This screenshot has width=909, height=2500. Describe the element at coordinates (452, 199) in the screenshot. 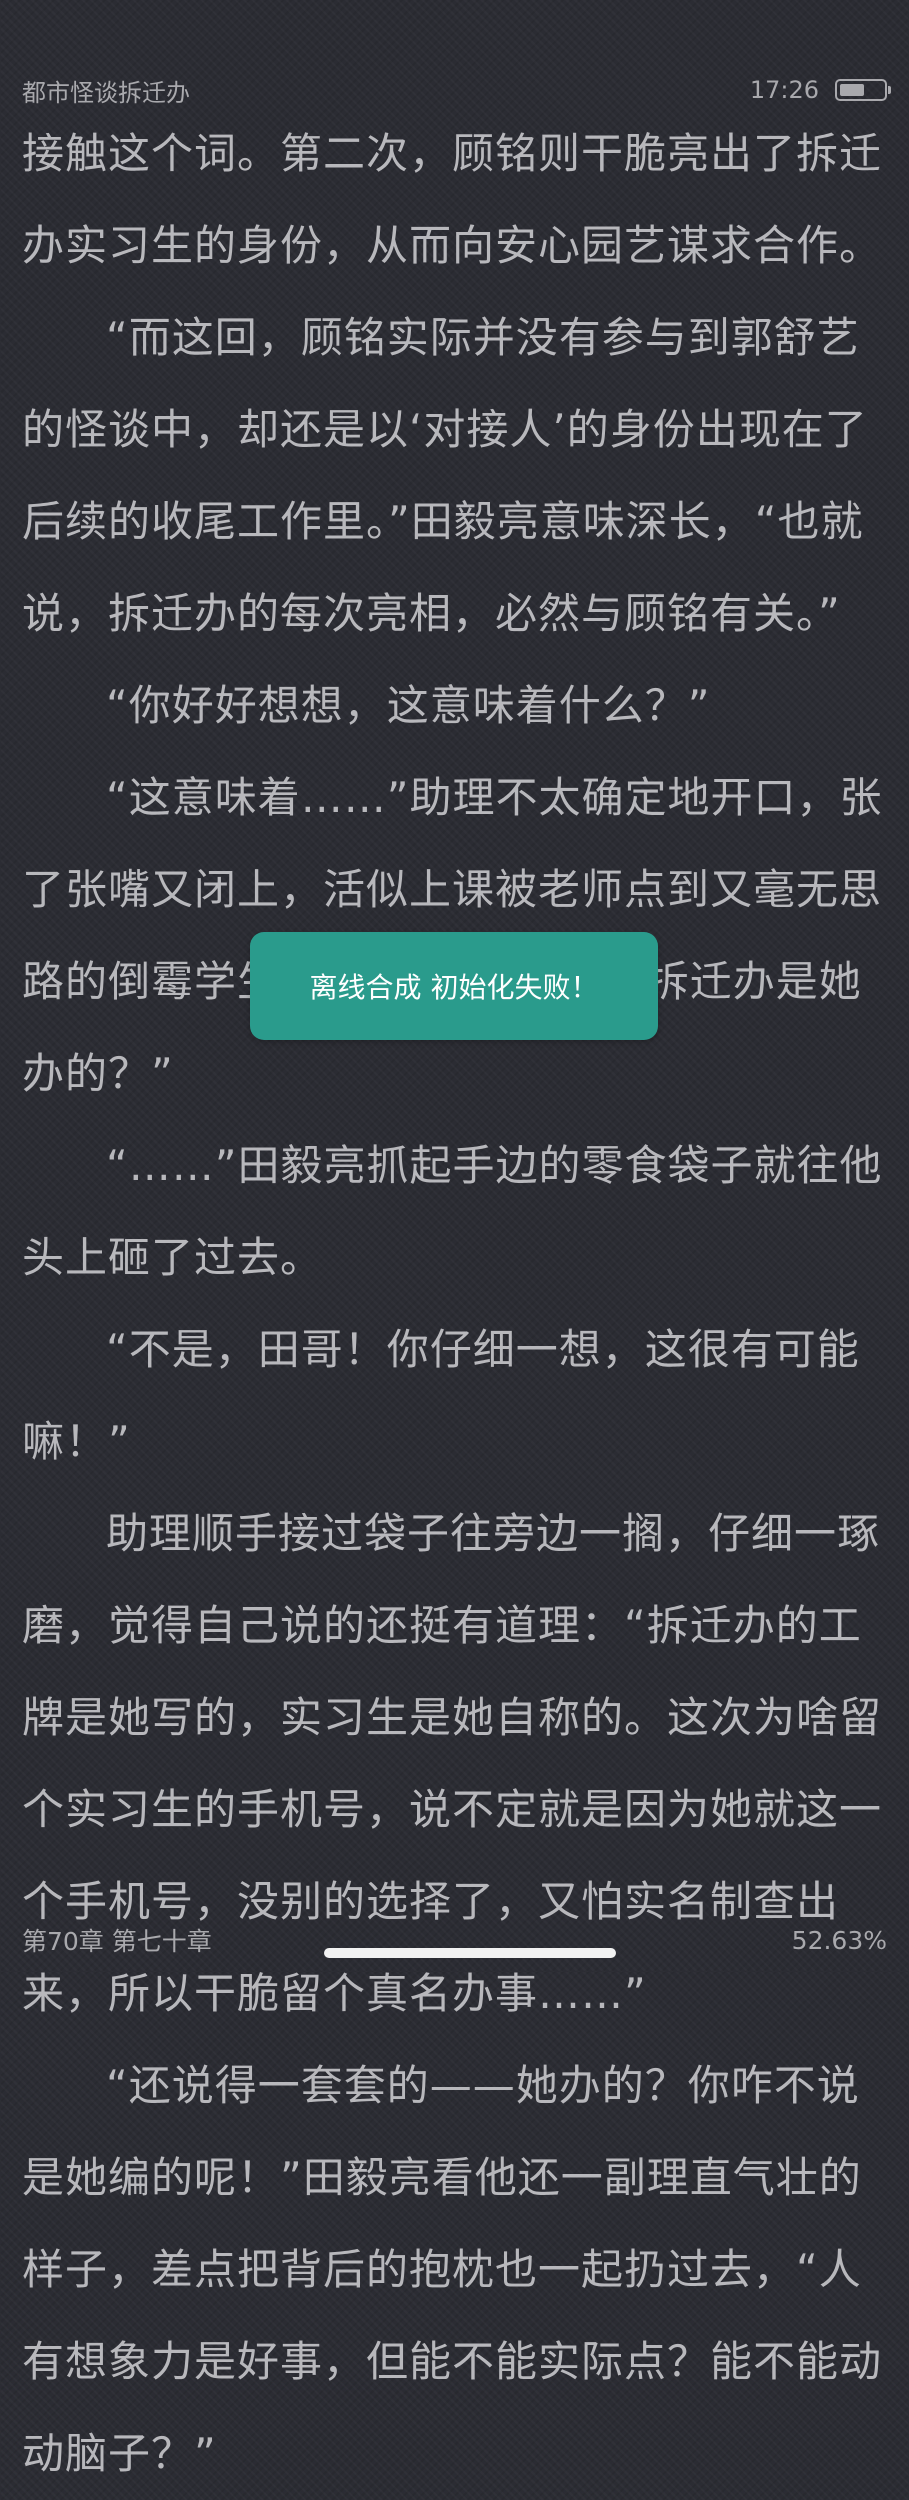

I see `paragraph-continued: 接触这个词。第二次，顾铭则干脆亮出了拆迁办实习生的身份，从而向安心园艺谋求合作。` at that location.